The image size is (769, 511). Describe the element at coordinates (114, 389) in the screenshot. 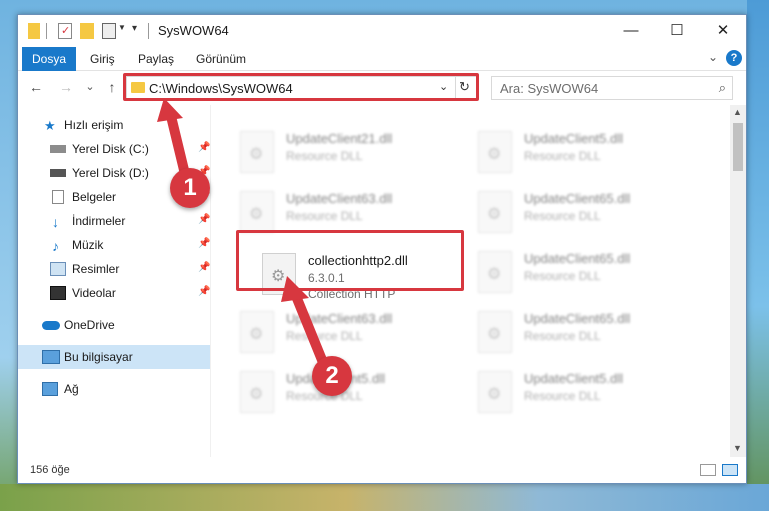

I see `sidebar-item-network: Ağ` at that location.